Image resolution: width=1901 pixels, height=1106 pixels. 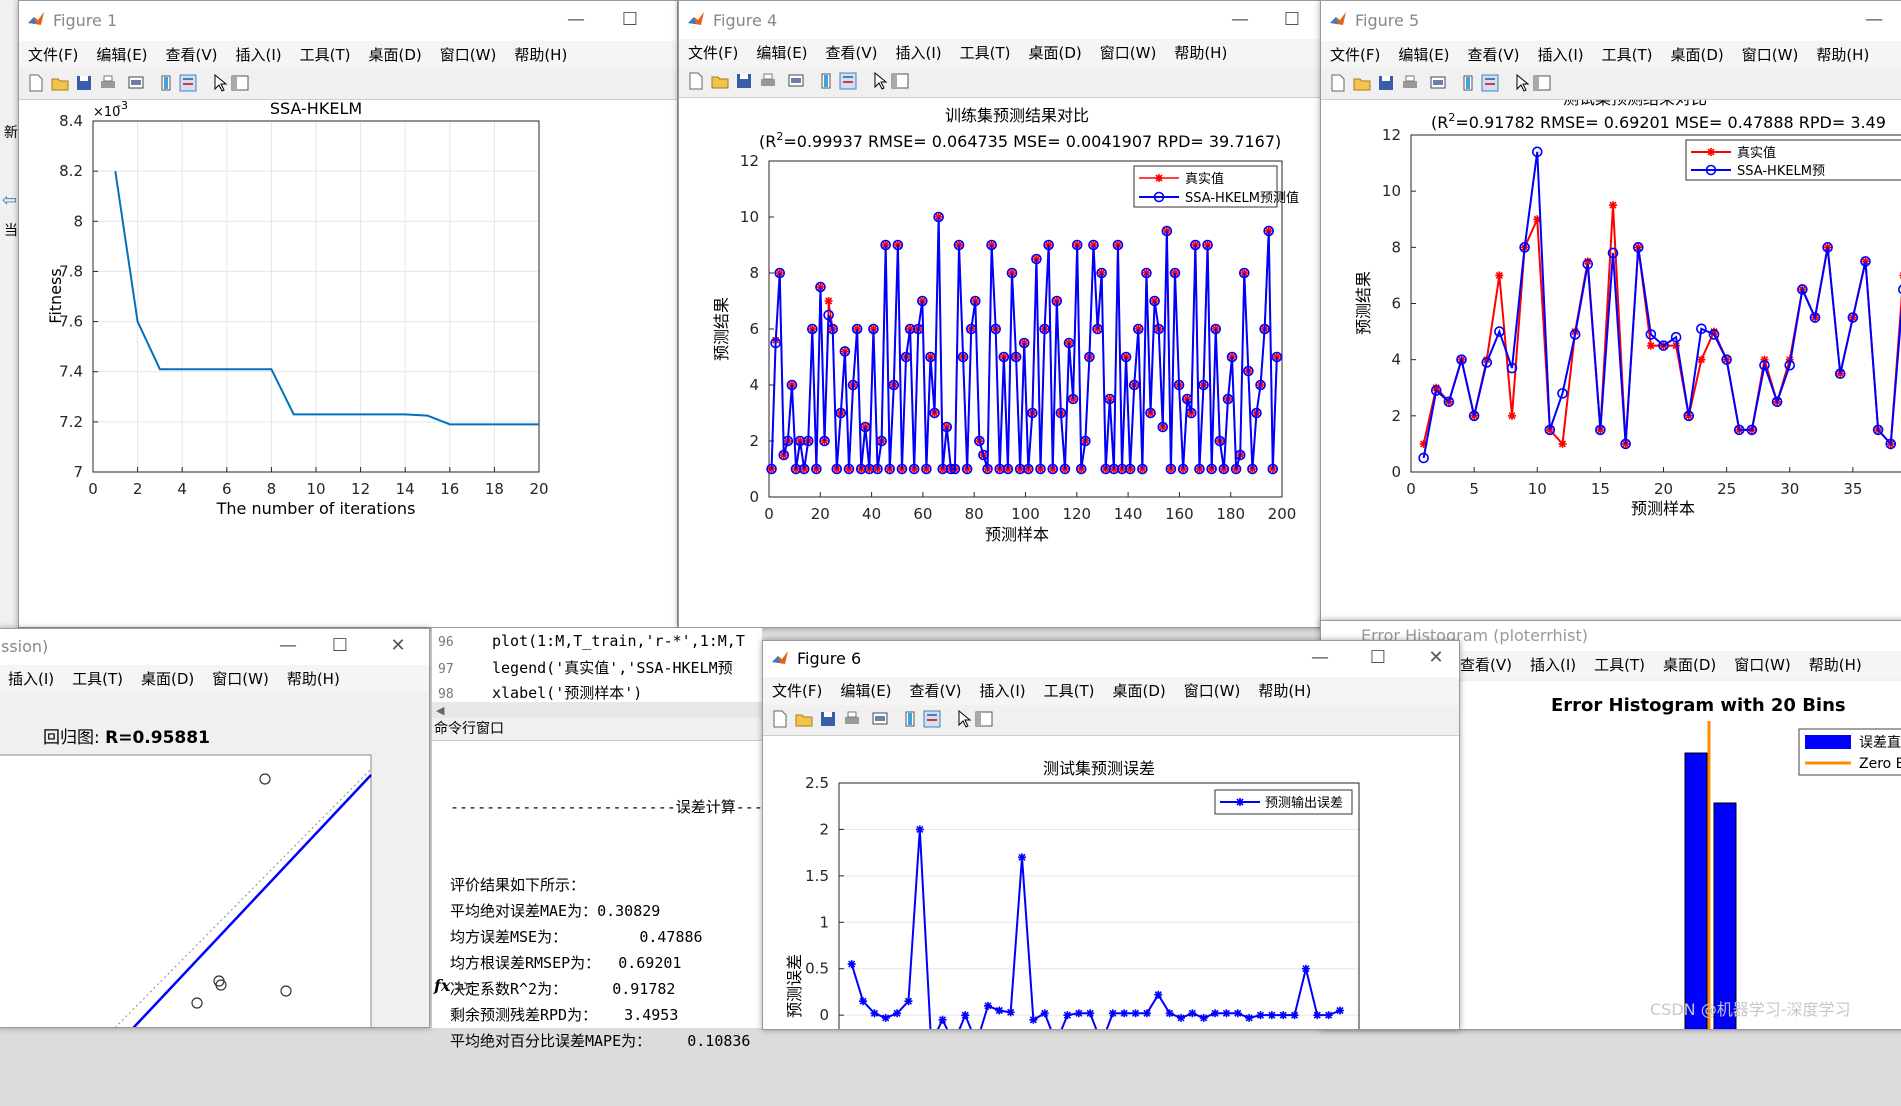 What do you see at coordinates (348, 21) in the screenshot?
I see `figure1-titlebar: Figure 1 — ☐` at bounding box center [348, 21].